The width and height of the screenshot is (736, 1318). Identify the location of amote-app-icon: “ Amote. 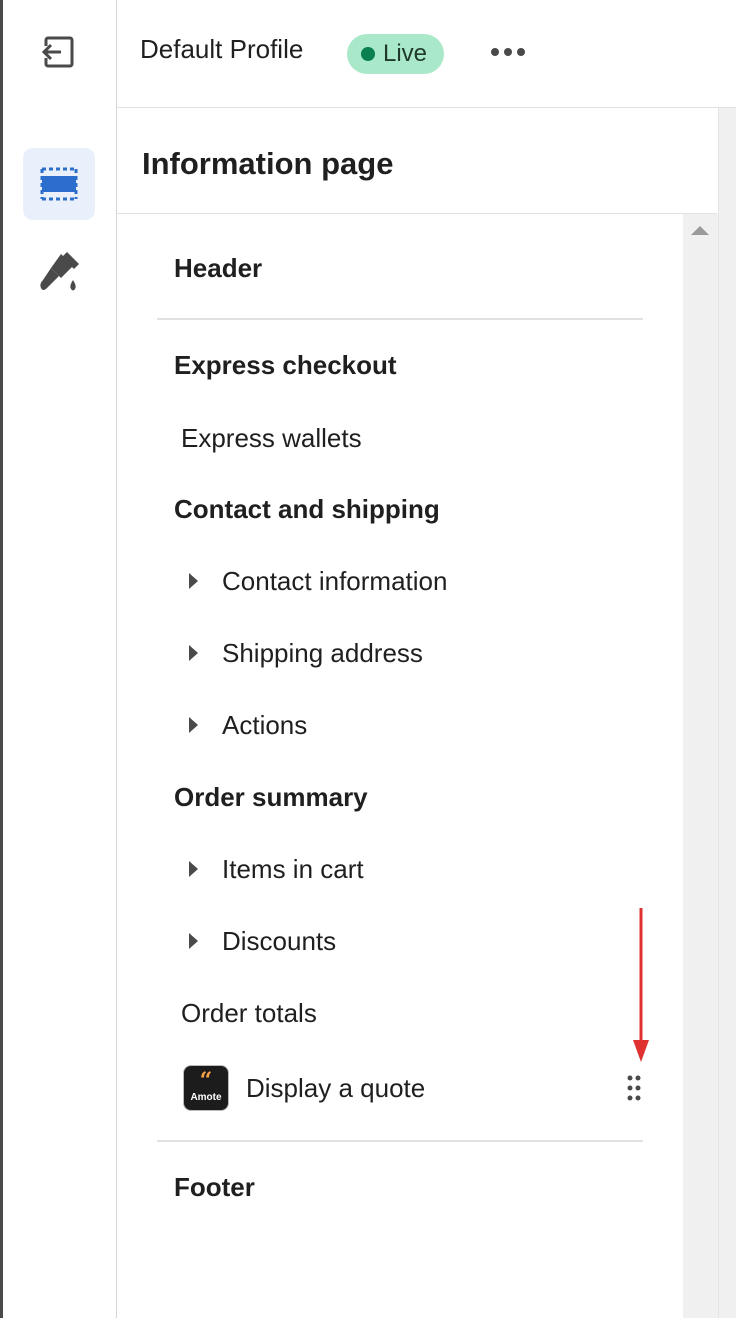
(206, 1088).